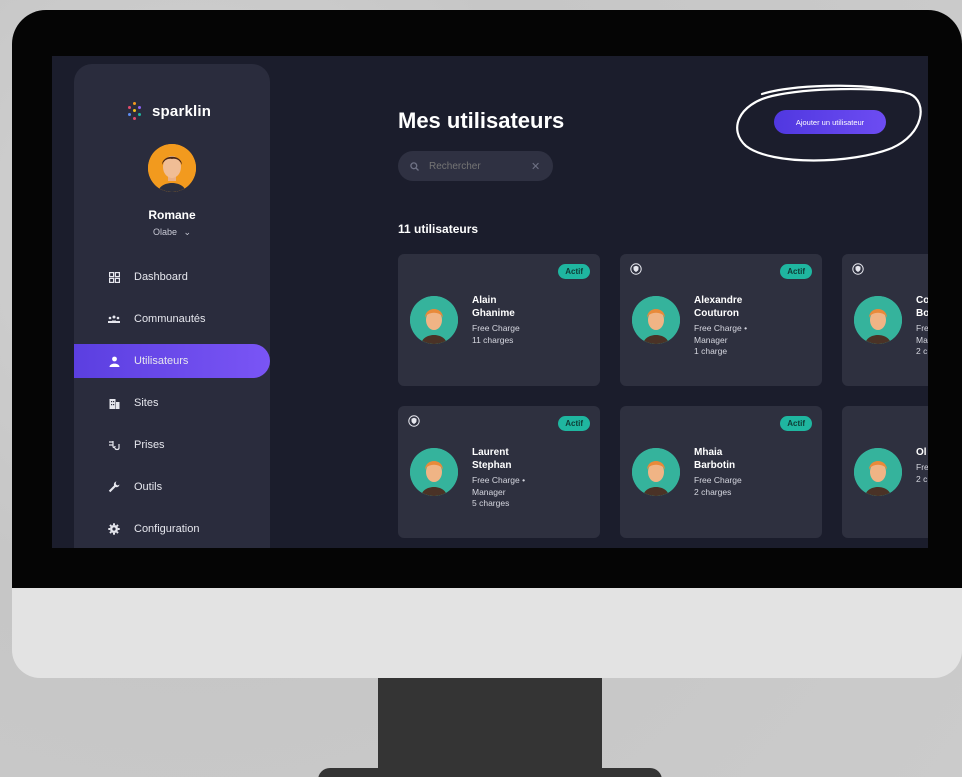  I want to click on community-icon, so click(114, 319).